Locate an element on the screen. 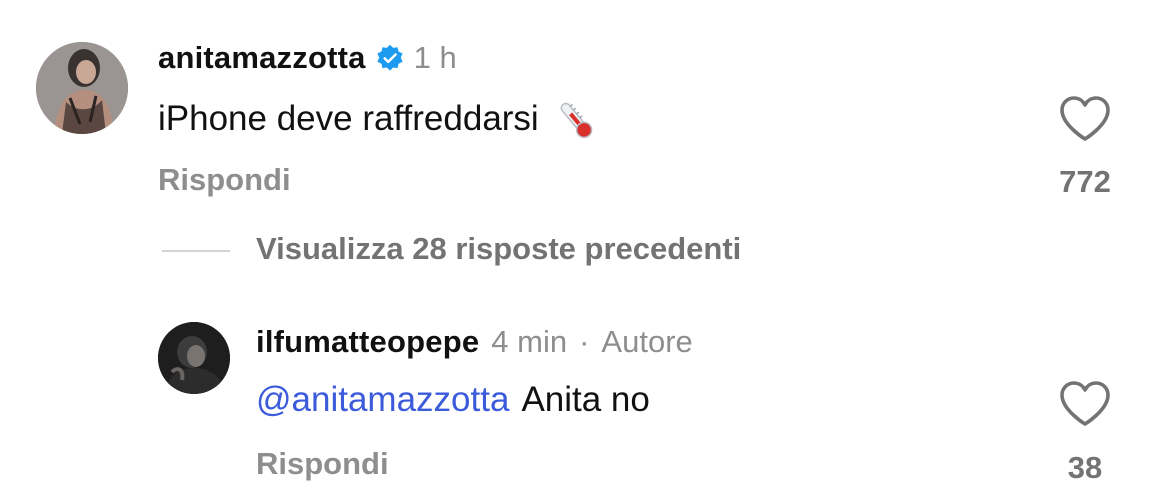 The height and width of the screenshot is (496, 1170). replies-divider is located at coordinates (196, 251).